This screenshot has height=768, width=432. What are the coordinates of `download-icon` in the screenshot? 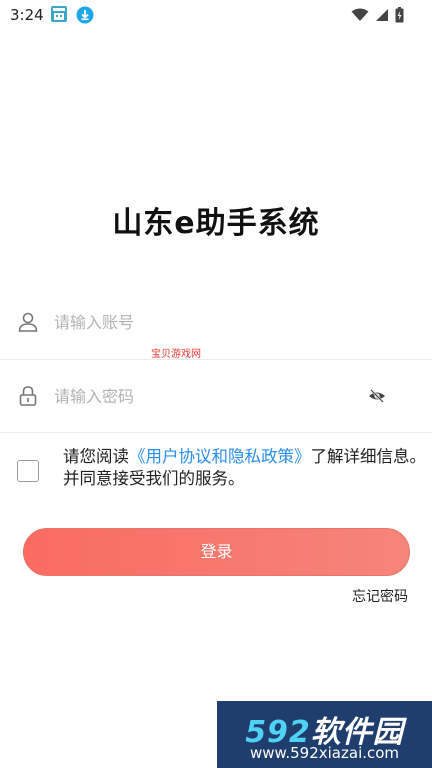 It's located at (85, 15).